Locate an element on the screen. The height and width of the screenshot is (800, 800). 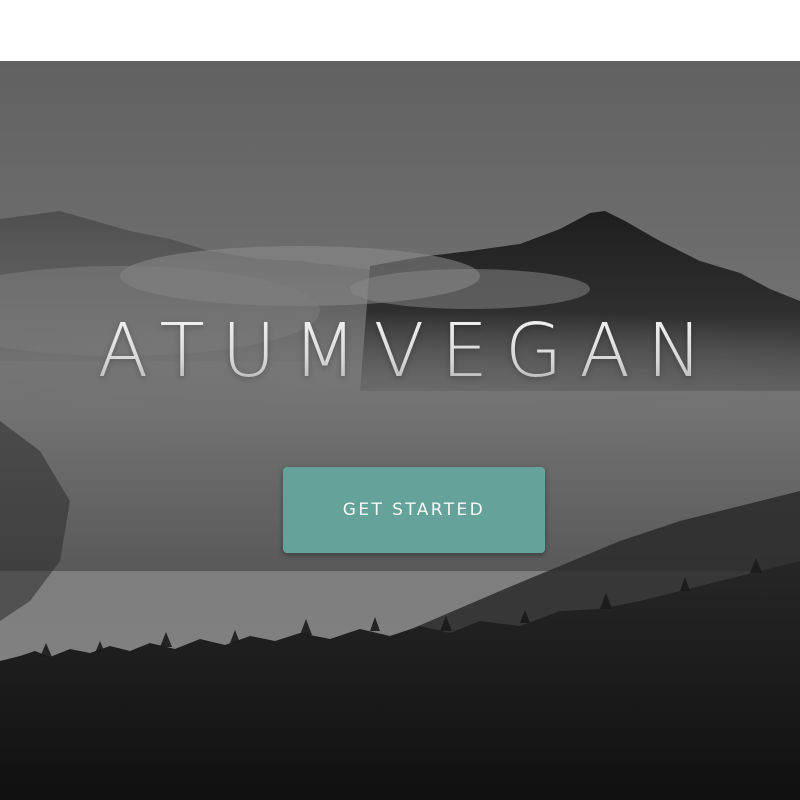
brand-title: ATUMVEGAN is located at coordinates (400, 351).